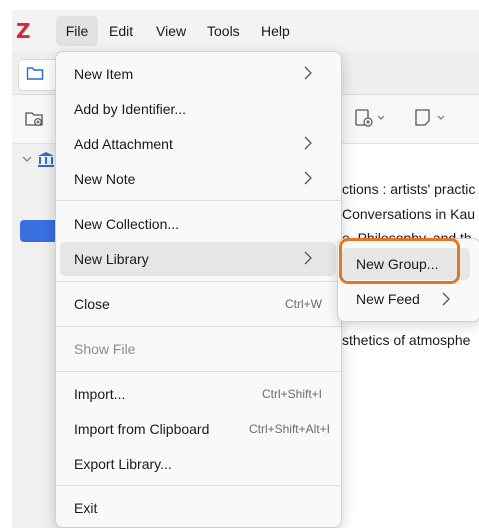 The image size is (479, 528). What do you see at coordinates (198, 144) in the screenshot?
I see `menu-item-add-attachment: Add Attachment` at bounding box center [198, 144].